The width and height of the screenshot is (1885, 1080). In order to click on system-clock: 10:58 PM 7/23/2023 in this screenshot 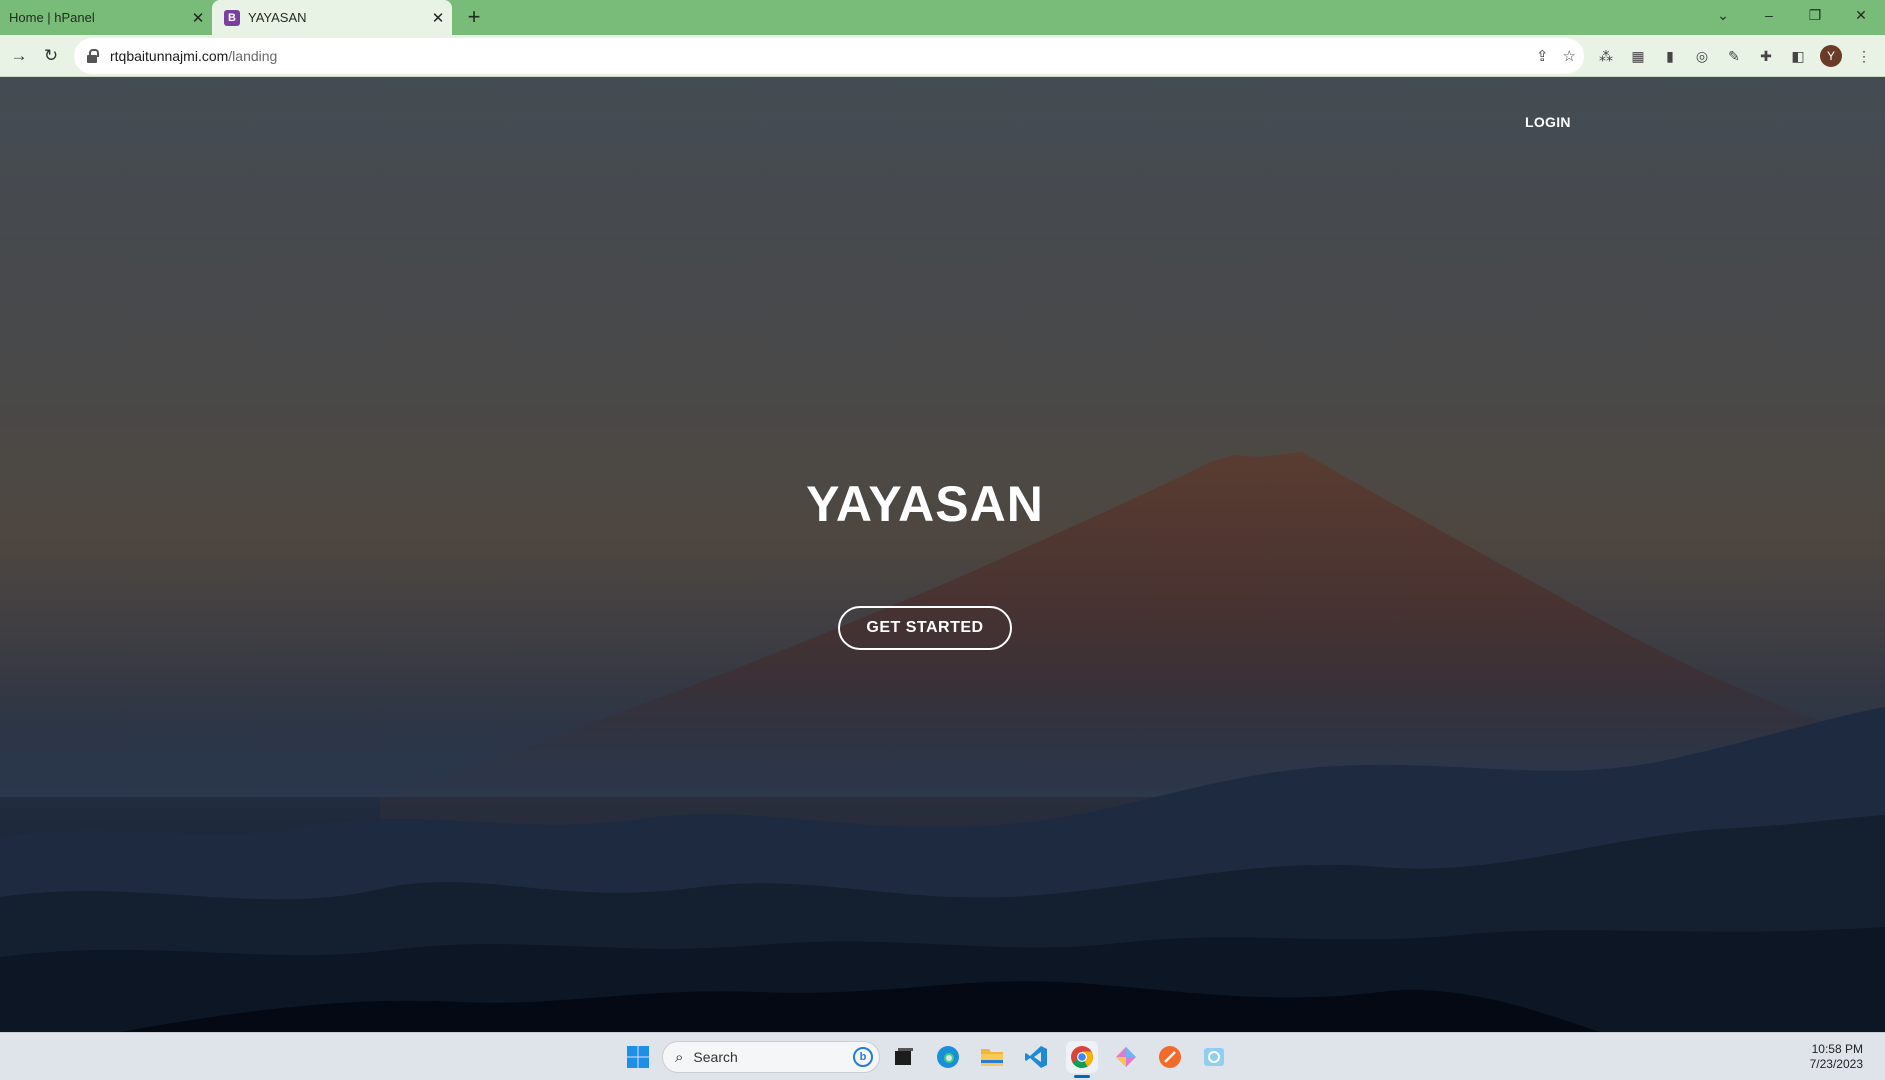, I will do `click(1836, 1057)`.